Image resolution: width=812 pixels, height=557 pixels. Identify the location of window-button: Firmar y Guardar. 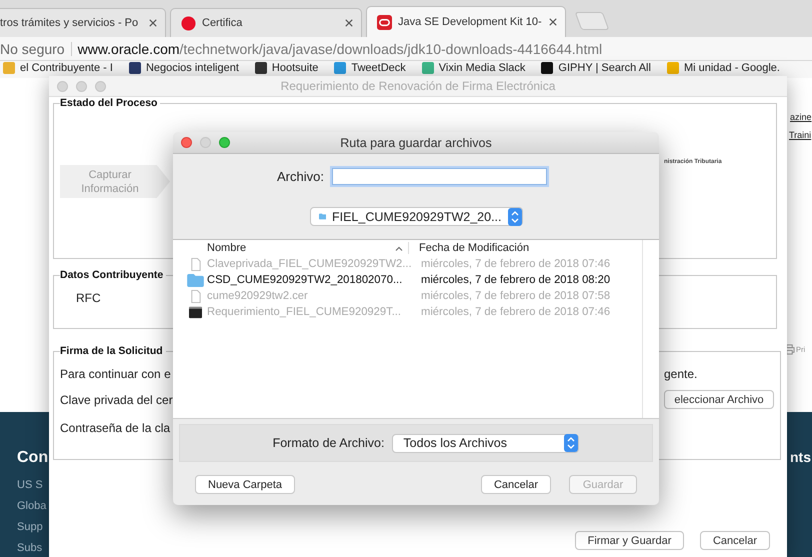
(629, 540).